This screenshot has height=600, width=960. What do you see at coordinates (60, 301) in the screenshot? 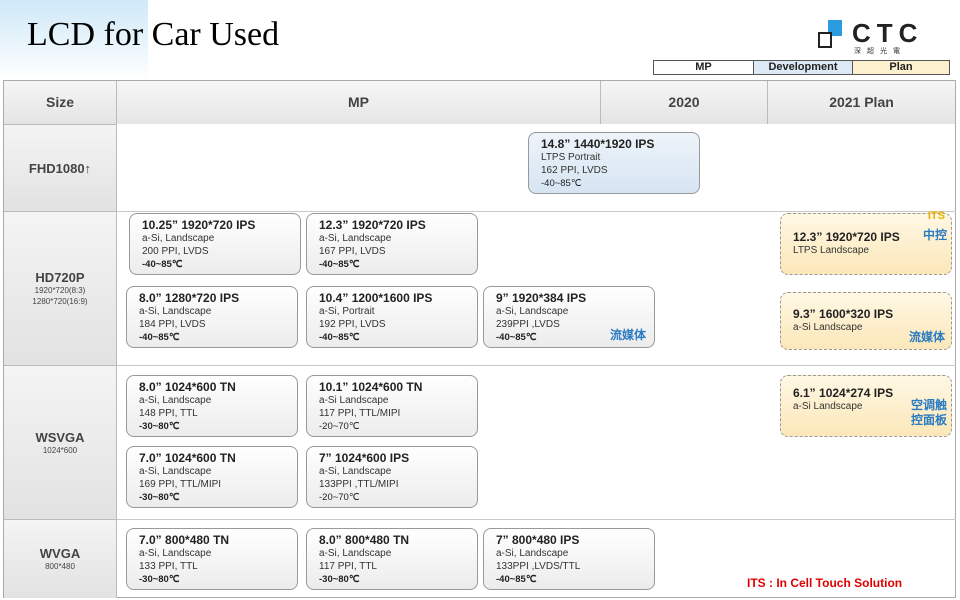
I see `row-label-sub: 1280*720(16:9)` at bounding box center [60, 301].